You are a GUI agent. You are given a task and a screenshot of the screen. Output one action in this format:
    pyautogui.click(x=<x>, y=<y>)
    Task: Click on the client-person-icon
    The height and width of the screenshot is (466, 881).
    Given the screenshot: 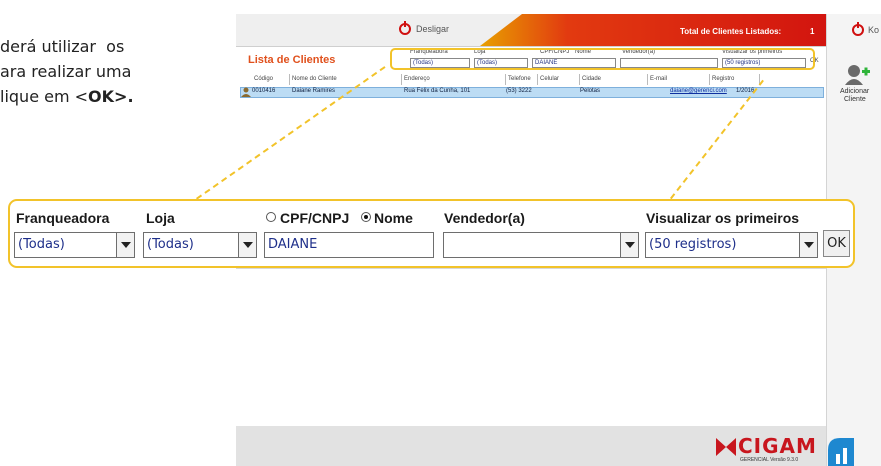 What is the action you would take?
    pyautogui.click(x=246, y=92)
    